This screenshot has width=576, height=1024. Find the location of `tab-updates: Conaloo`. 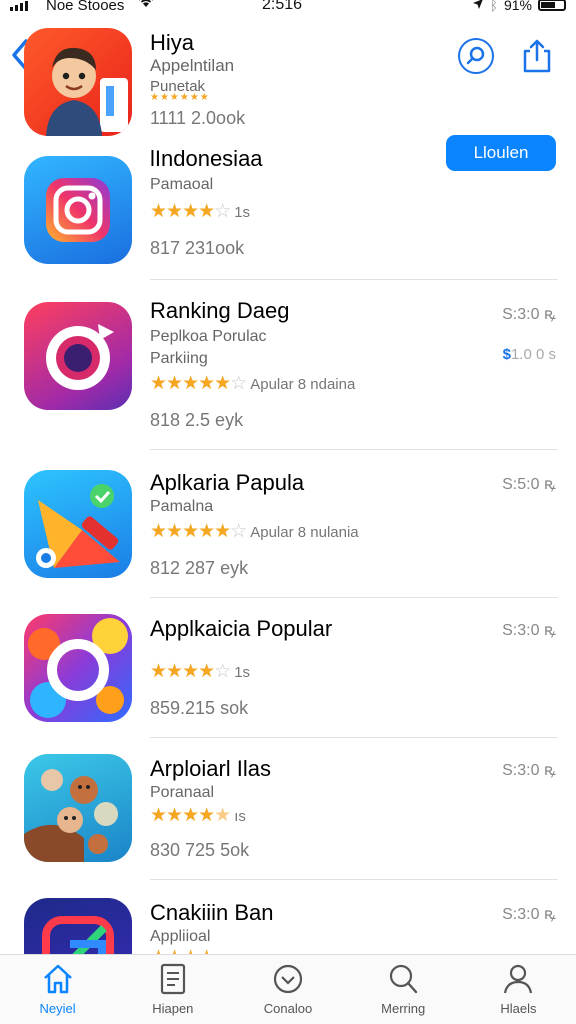

tab-updates: Conaloo is located at coordinates (287, 989).